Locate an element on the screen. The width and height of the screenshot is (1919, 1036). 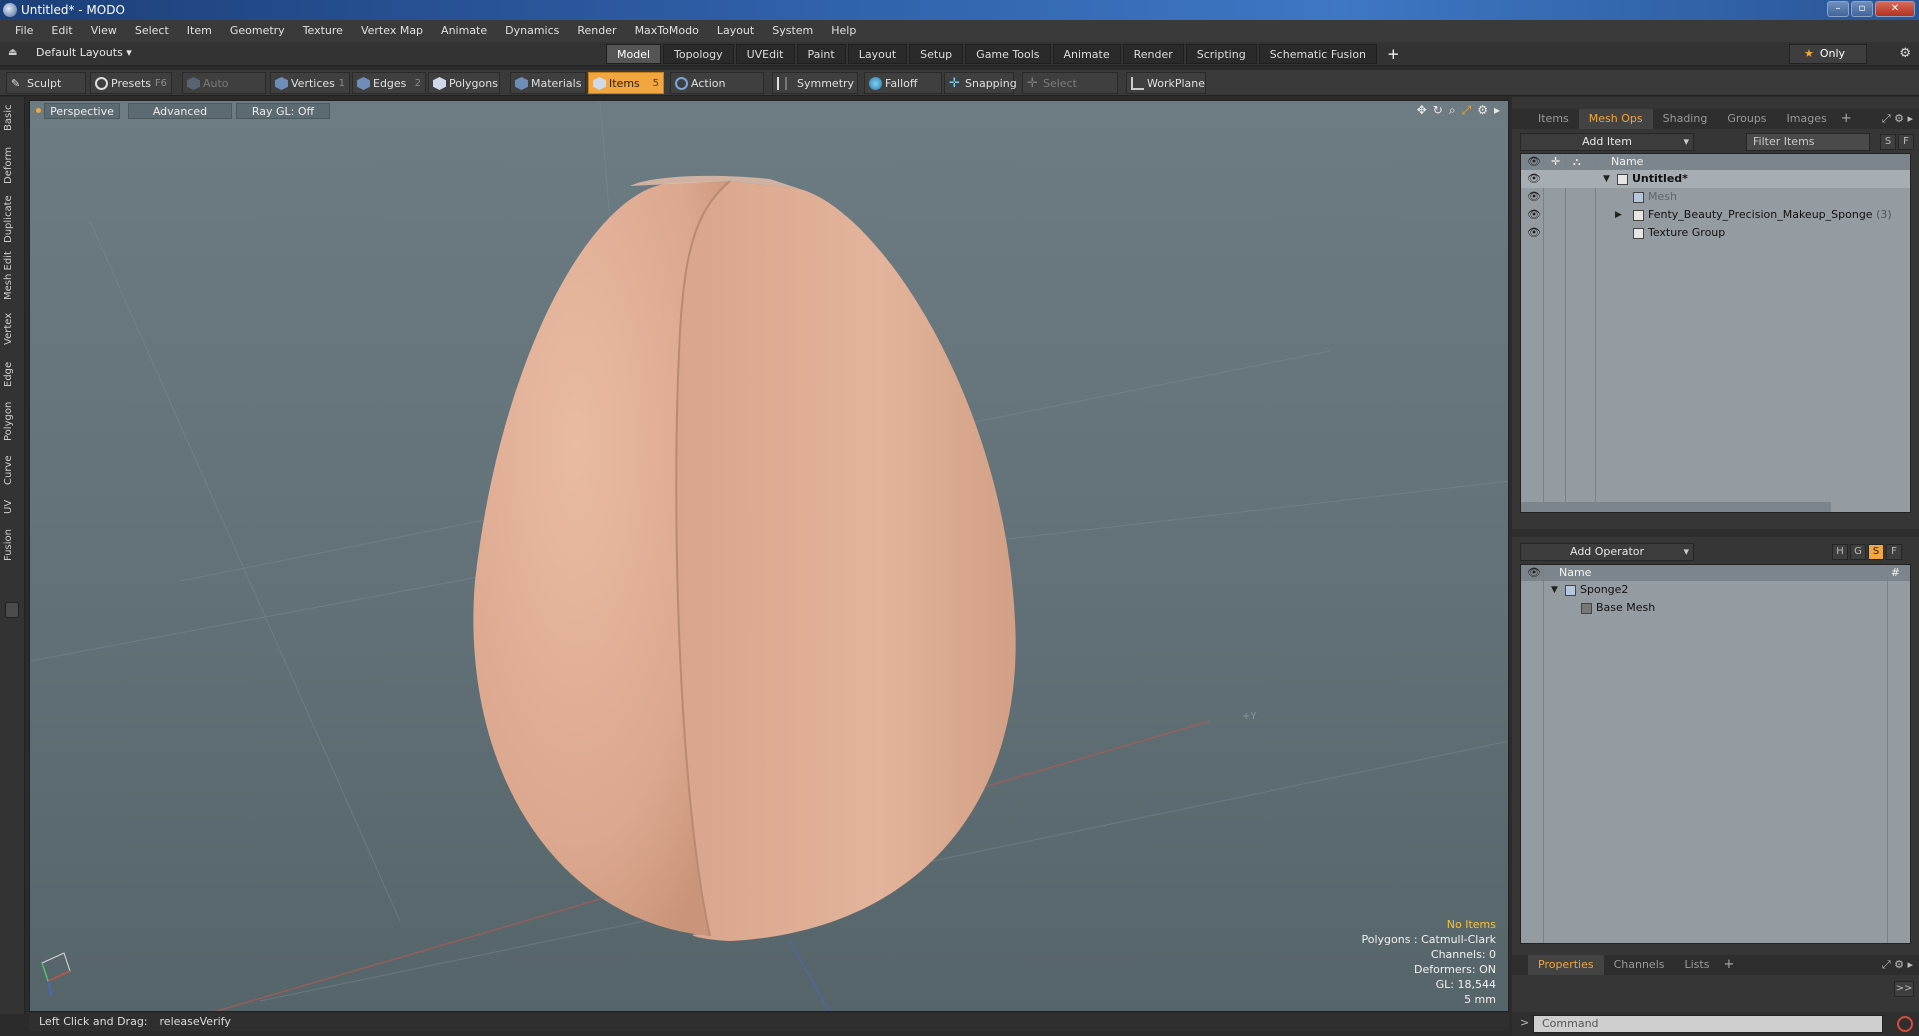
item-list-scrollbar is located at coordinates (1676, 507).